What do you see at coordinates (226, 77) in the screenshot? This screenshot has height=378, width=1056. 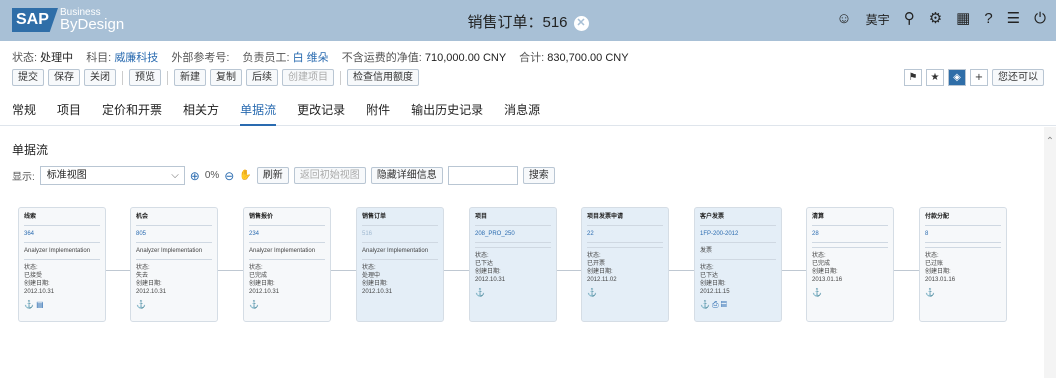 I see `copy-button: 复制` at bounding box center [226, 77].